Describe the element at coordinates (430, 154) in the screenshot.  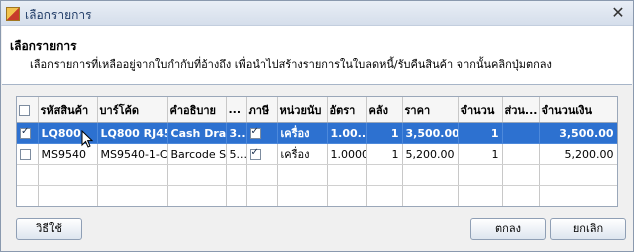
I see `cell-price: 5,200.00` at that location.